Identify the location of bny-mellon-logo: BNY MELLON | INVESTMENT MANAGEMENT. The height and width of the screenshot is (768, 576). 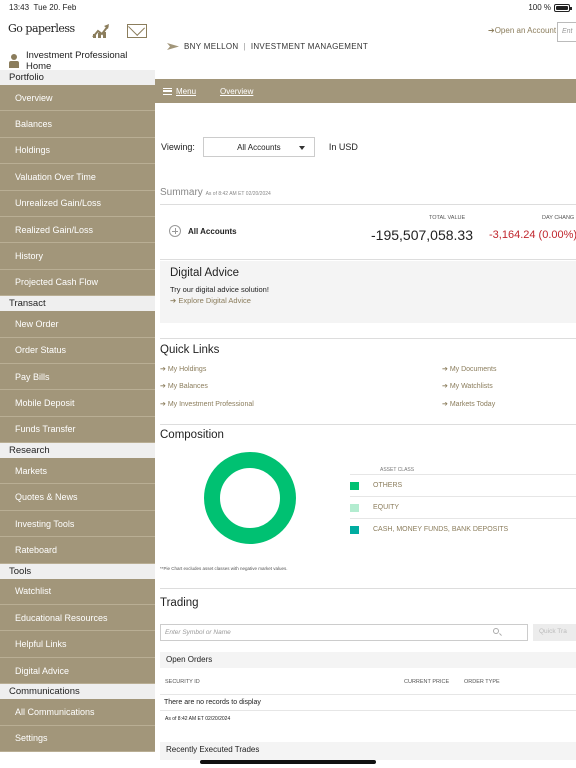
(267, 46).